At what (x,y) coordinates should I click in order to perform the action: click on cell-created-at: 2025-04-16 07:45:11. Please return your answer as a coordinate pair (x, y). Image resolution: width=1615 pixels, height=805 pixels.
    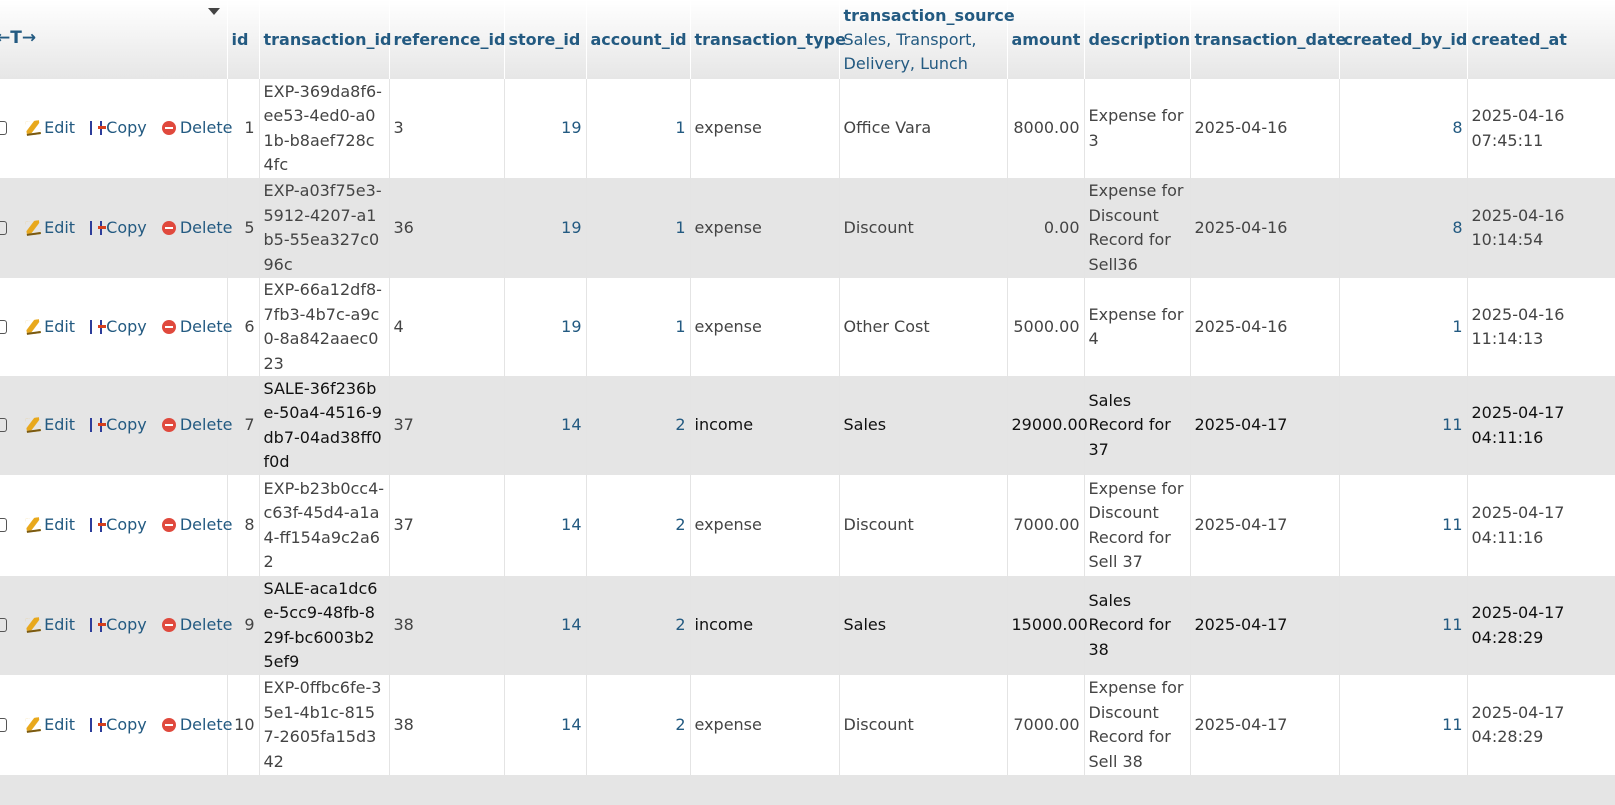
    Looking at the image, I should click on (1541, 128).